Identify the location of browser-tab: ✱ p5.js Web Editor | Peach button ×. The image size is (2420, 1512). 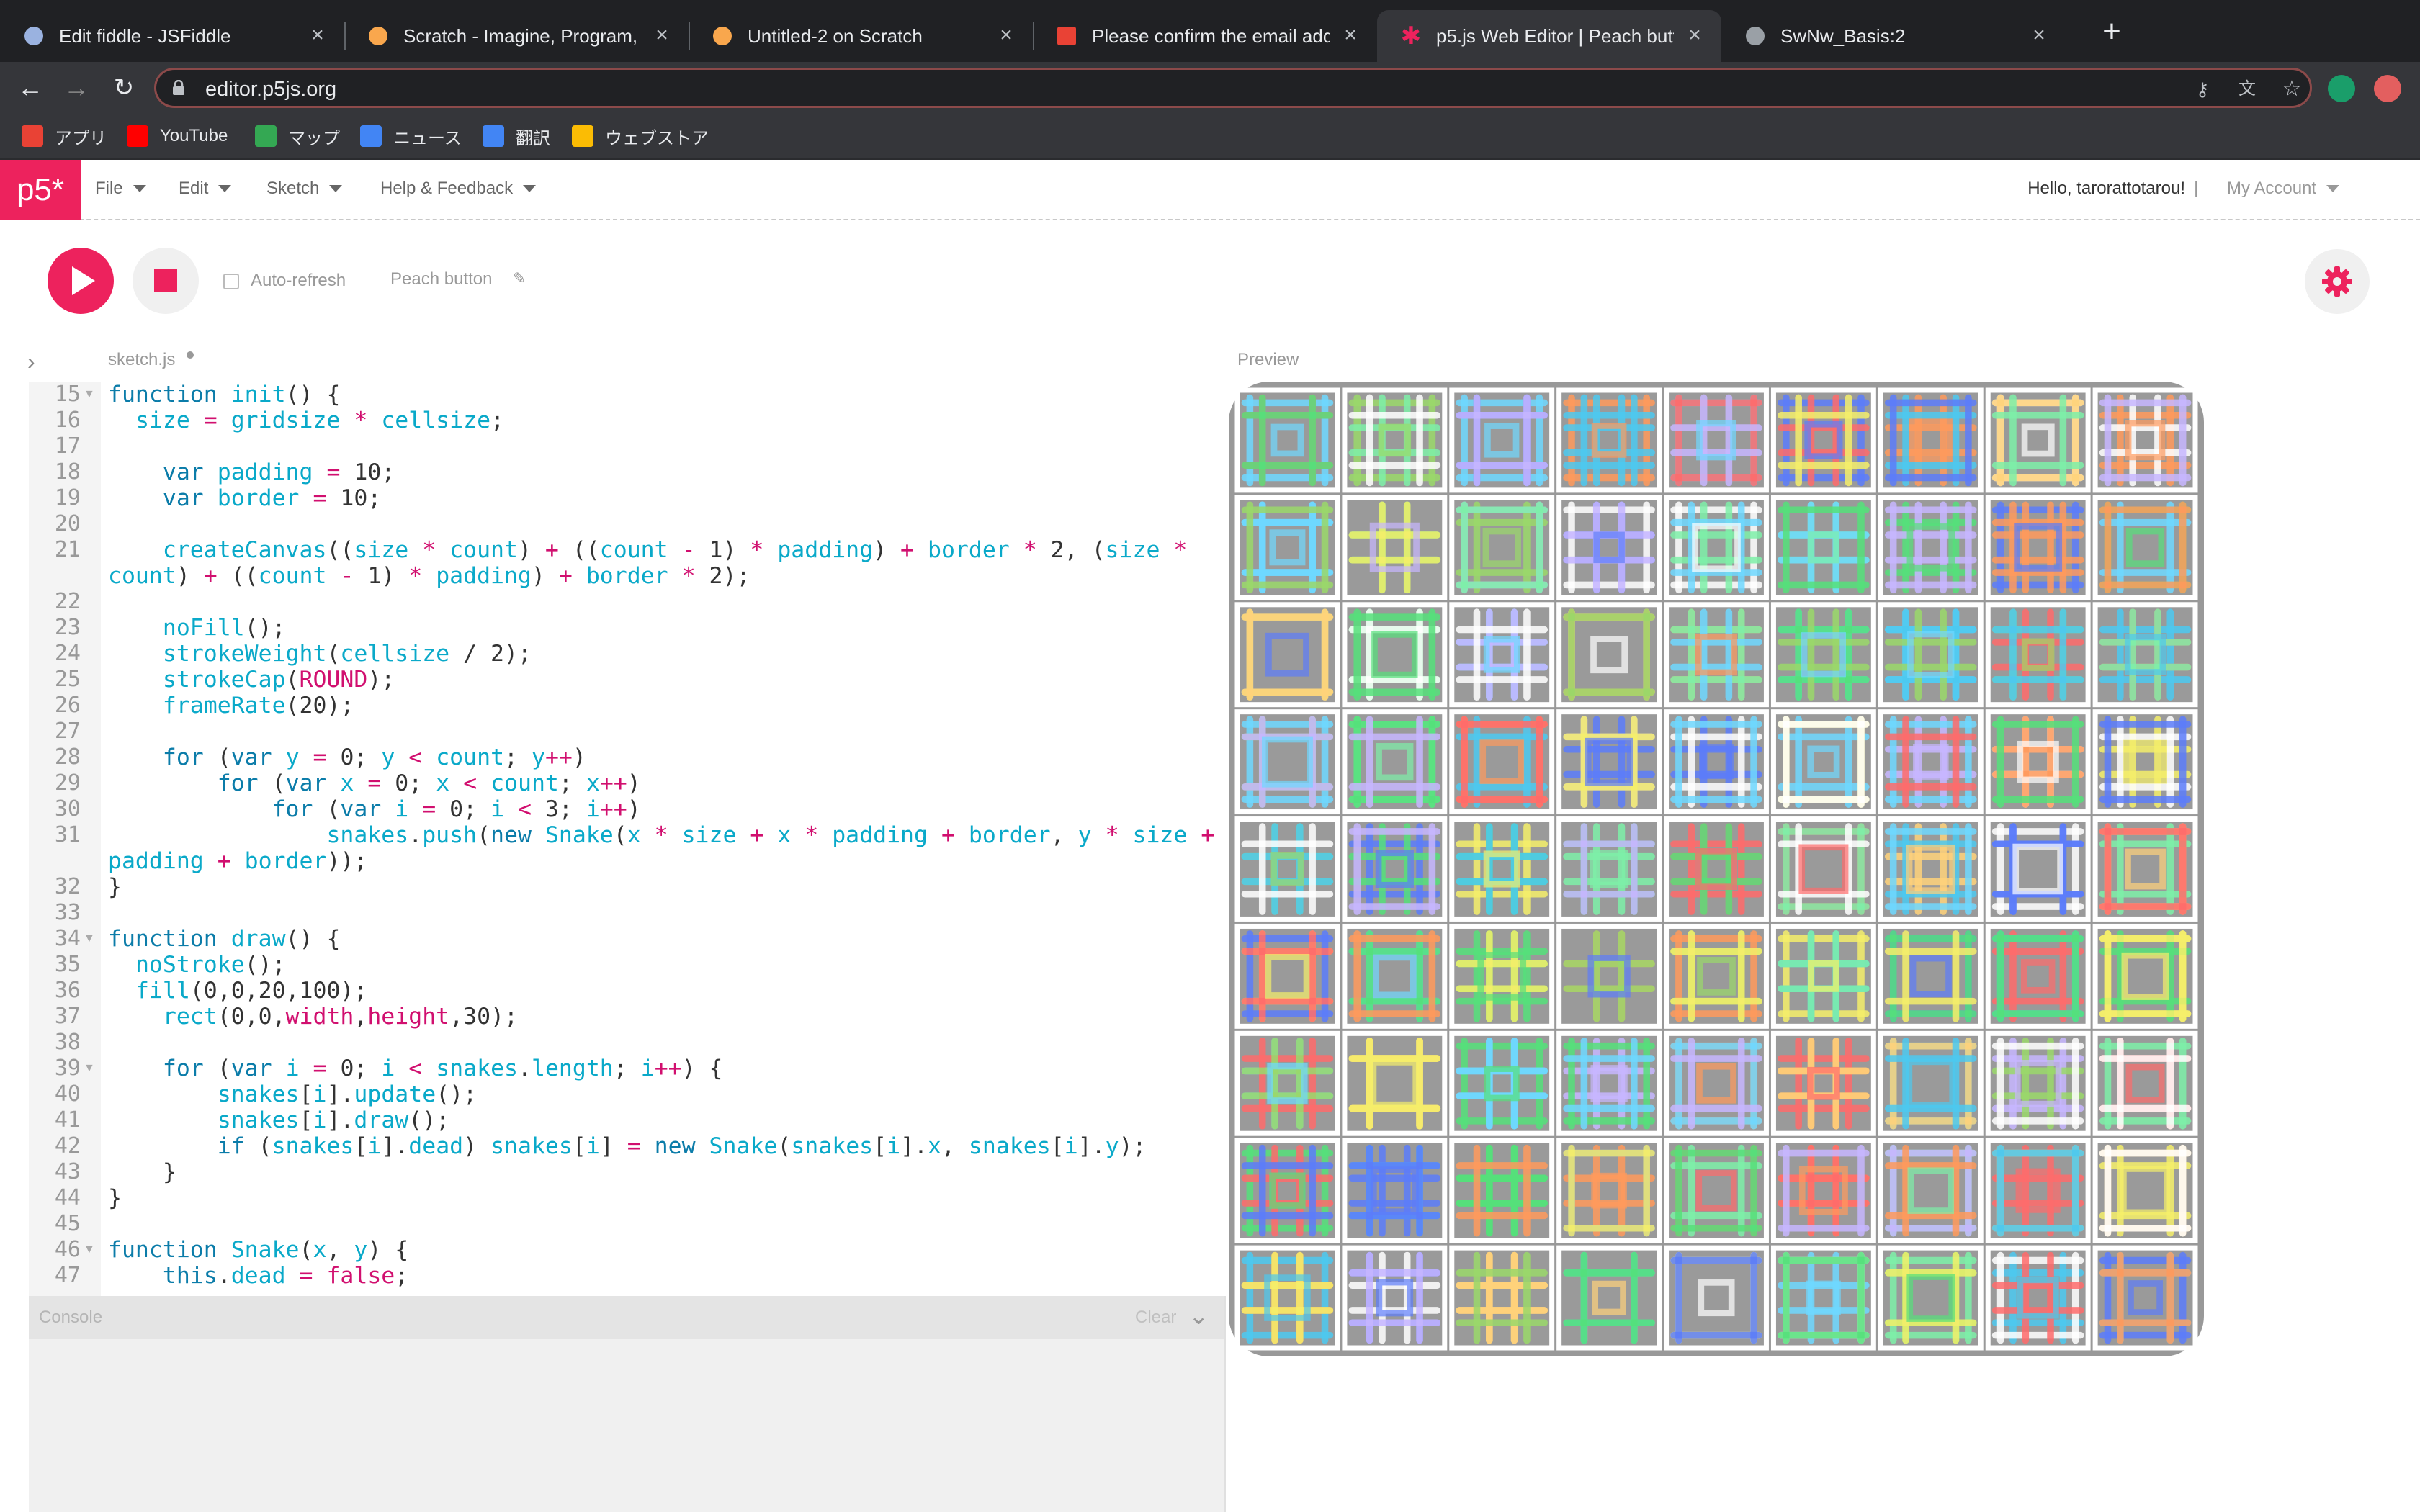
(1549, 36).